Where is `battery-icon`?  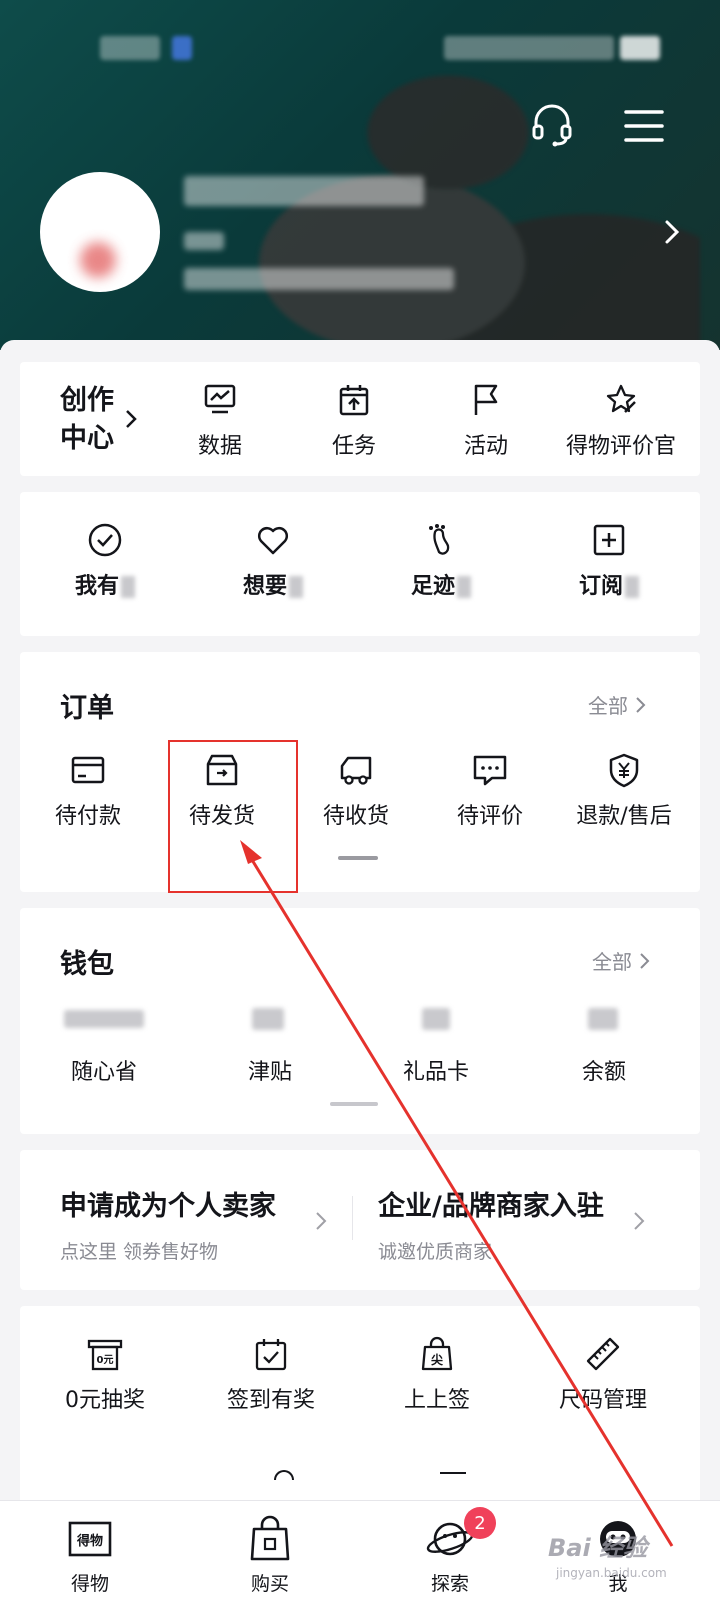 battery-icon is located at coordinates (640, 48).